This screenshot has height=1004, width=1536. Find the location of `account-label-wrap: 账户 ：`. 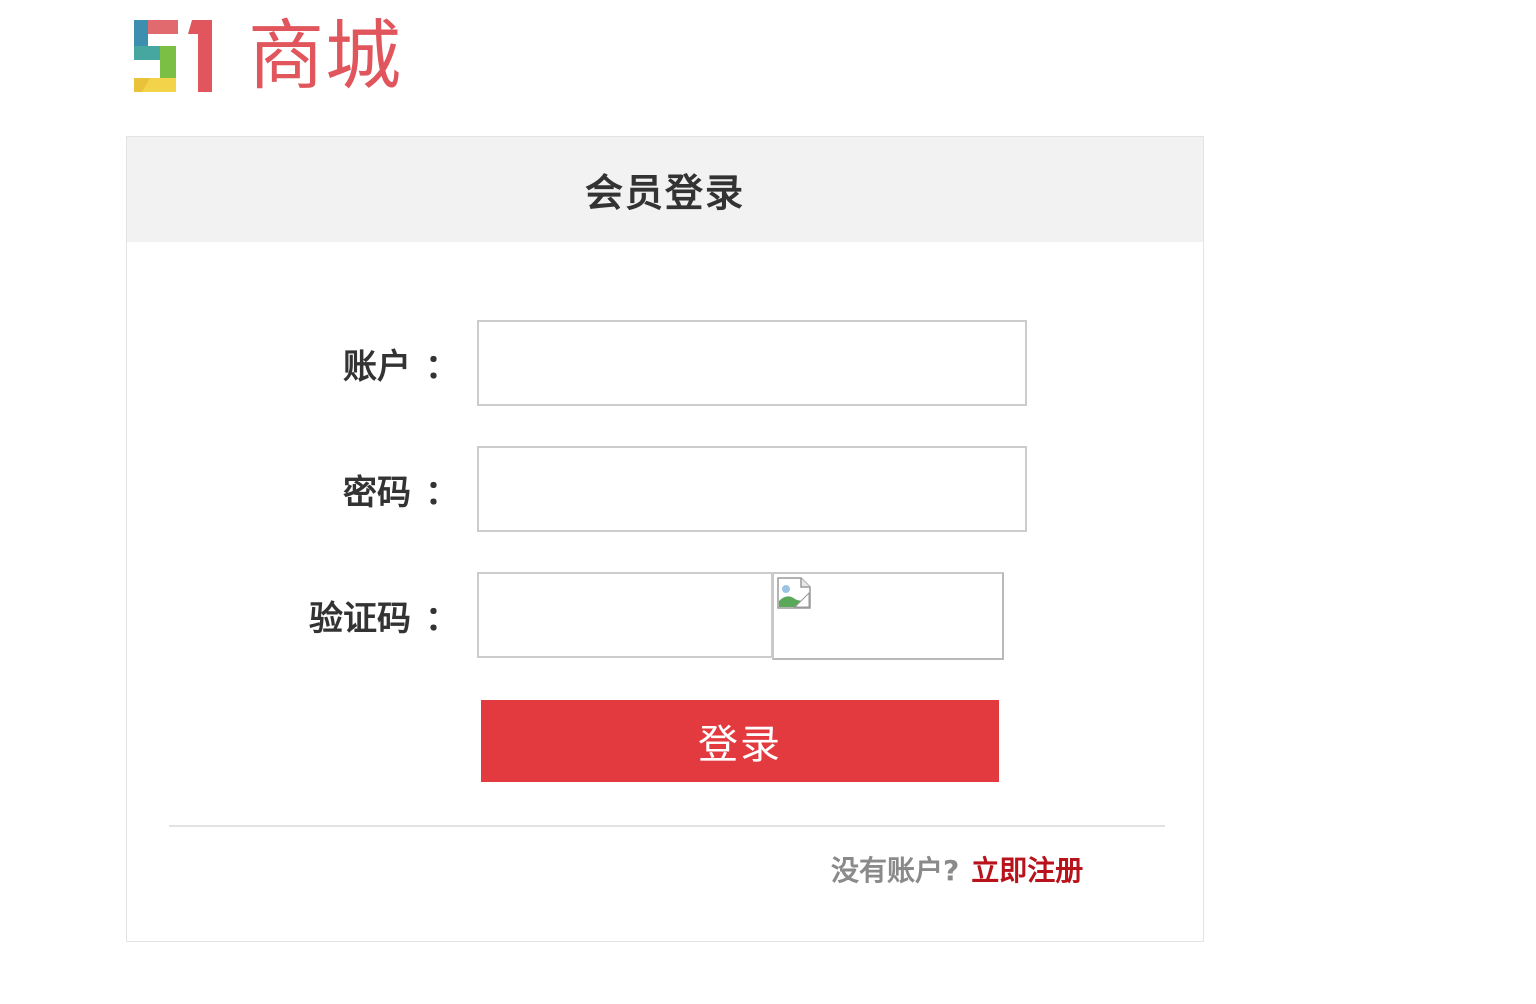

account-label-wrap: 账户 ： is located at coordinates (293, 363).